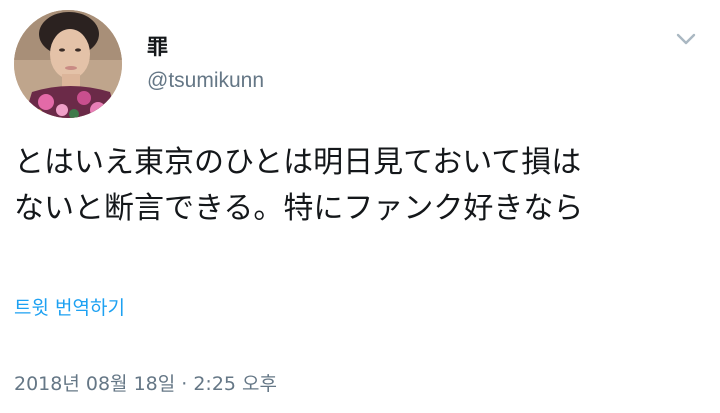 This screenshot has height=413, width=720. I want to click on chevron-down-icon, so click(686, 39).